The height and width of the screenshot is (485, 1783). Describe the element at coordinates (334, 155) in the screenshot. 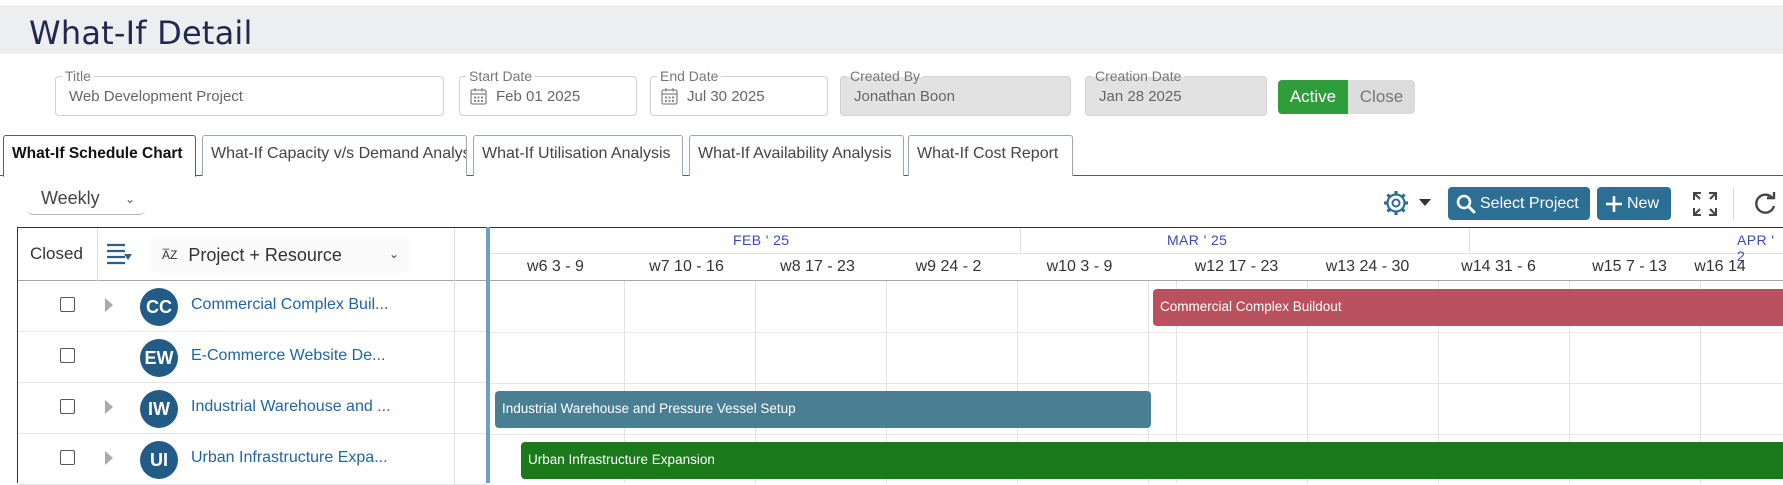

I see `tab-capacity-demand: What-If Capacity v/s Demand Analysis` at that location.